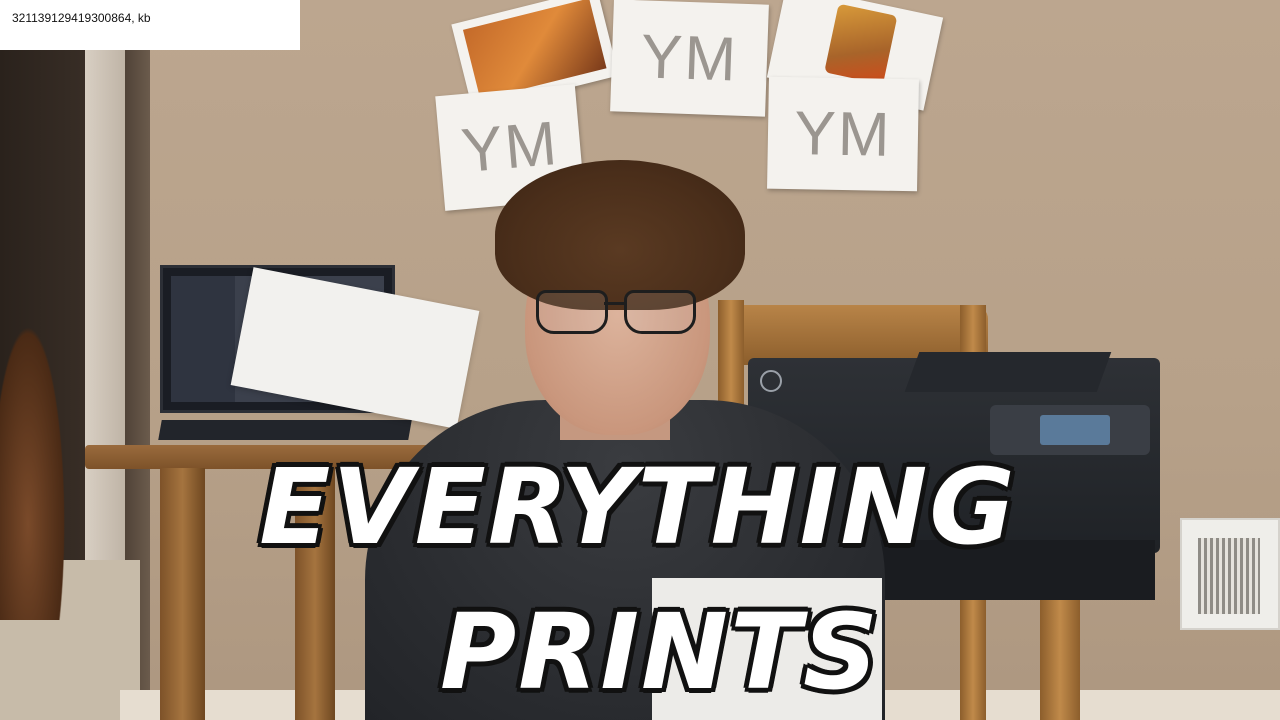 This screenshot has width=1280, height=720. Describe the element at coordinates (616, 315) in the screenshot. I see `glasses-icon` at that location.